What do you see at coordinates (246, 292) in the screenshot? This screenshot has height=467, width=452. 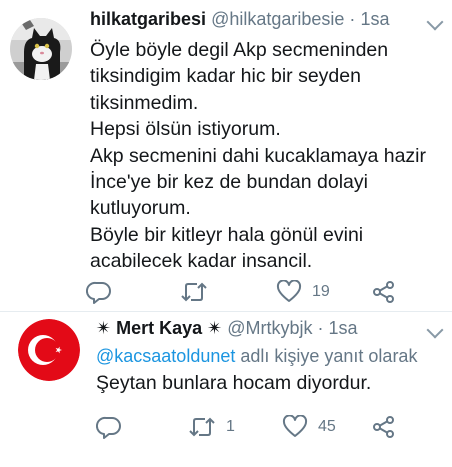 I see `tweet-1-actions: 19` at bounding box center [246, 292].